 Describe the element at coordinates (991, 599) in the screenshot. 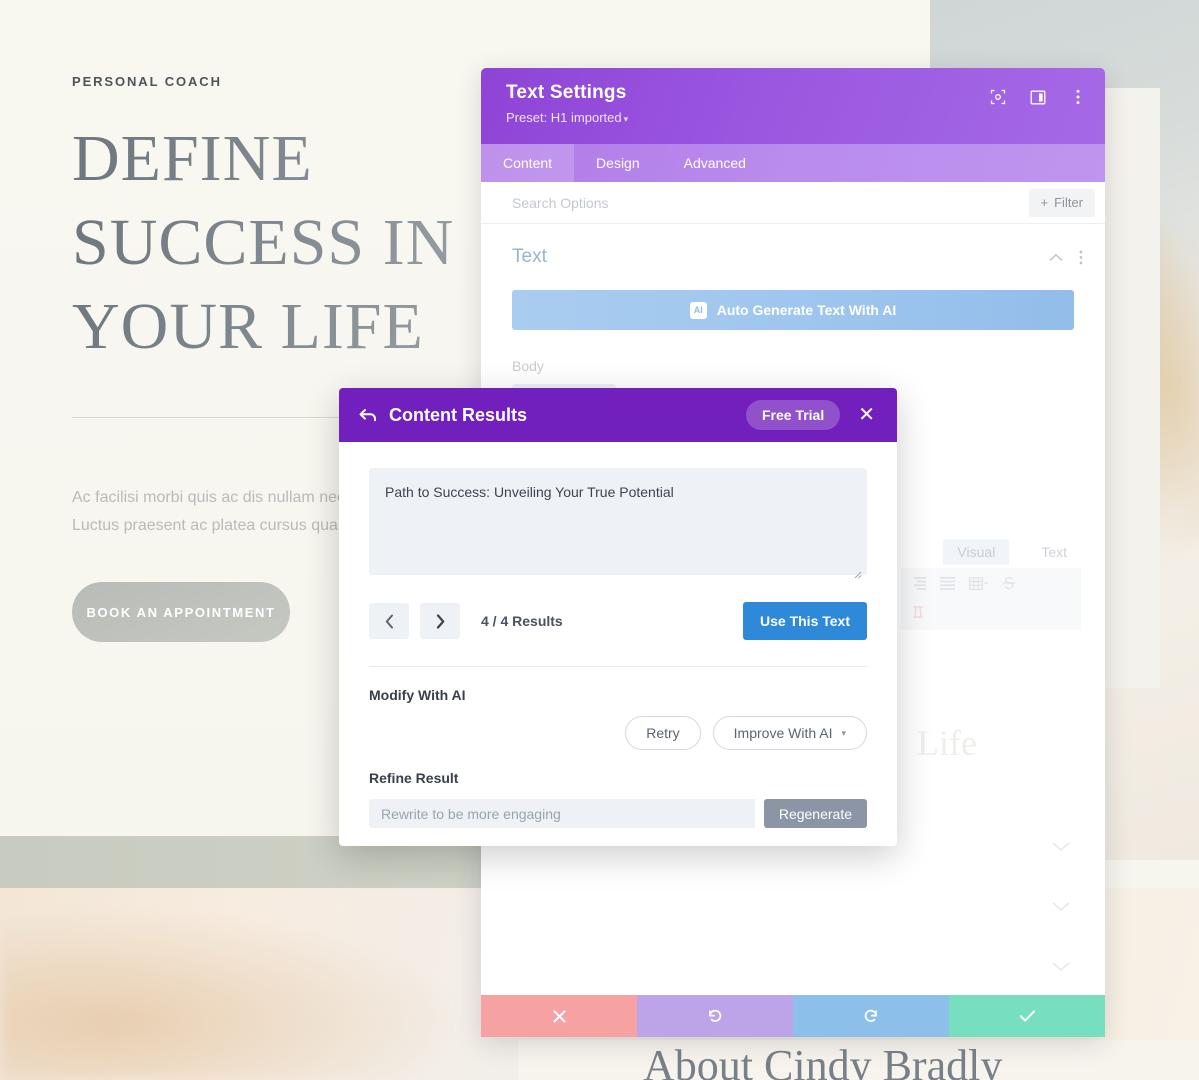

I see `editor-toolbar` at that location.